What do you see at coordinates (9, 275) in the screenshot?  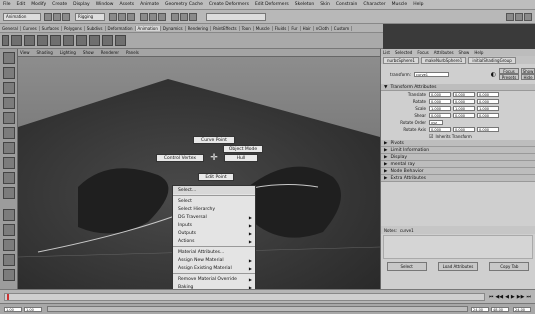 I see `hypershade-layout-icon` at bounding box center [9, 275].